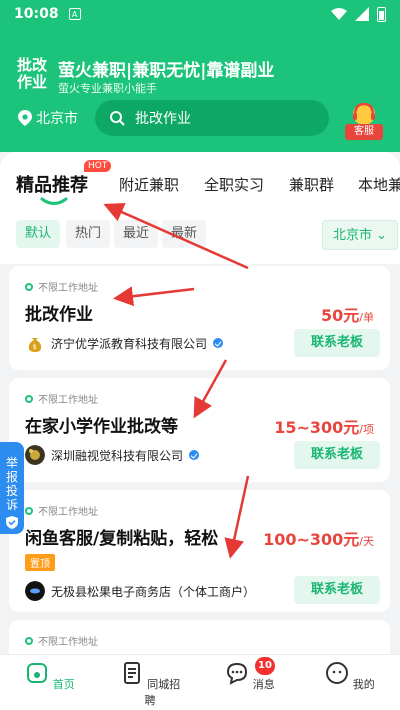 This screenshot has height=710, width=400. I want to click on chat-bubble-icon, so click(237, 673).